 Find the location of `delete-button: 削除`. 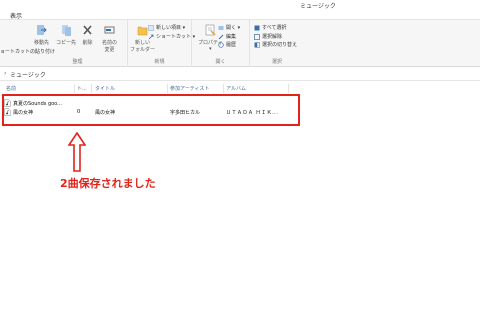

delete-button: 削除 is located at coordinates (87, 35).